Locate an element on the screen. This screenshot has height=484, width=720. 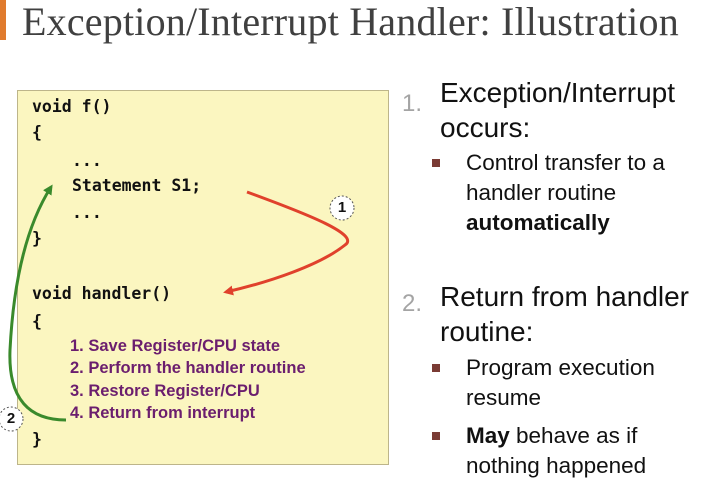
point-2-sub2-line2: nothing happened is located at coordinates (556, 465).